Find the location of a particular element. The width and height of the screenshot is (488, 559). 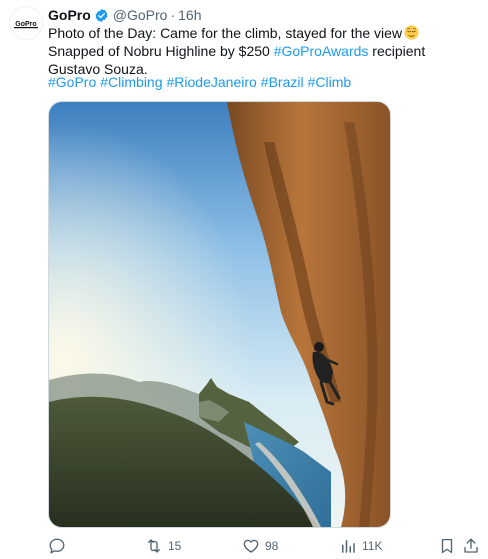

hashtag-climbing: #Climbing is located at coordinates (131, 82).